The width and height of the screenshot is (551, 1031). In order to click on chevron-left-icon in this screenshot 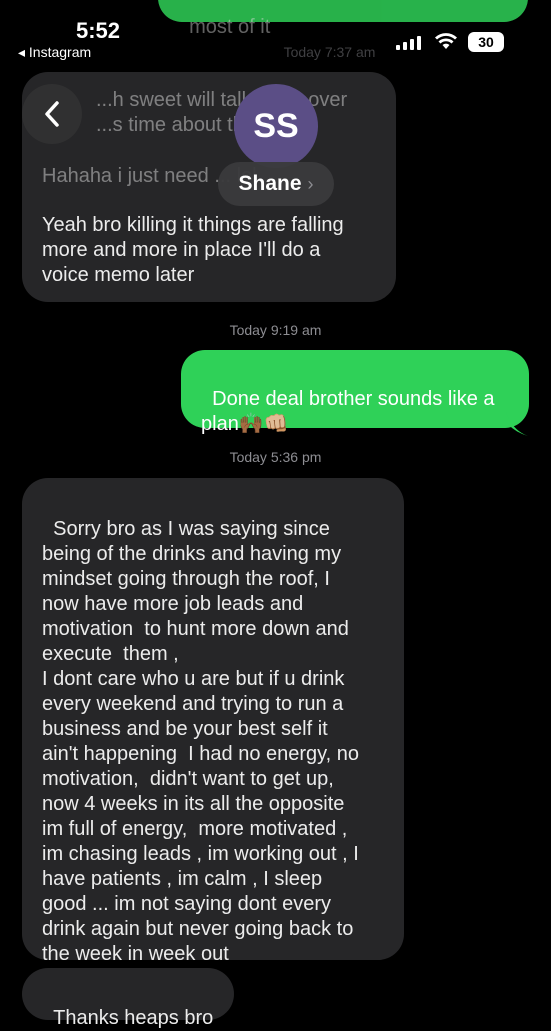, I will do `click(52, 114)`.